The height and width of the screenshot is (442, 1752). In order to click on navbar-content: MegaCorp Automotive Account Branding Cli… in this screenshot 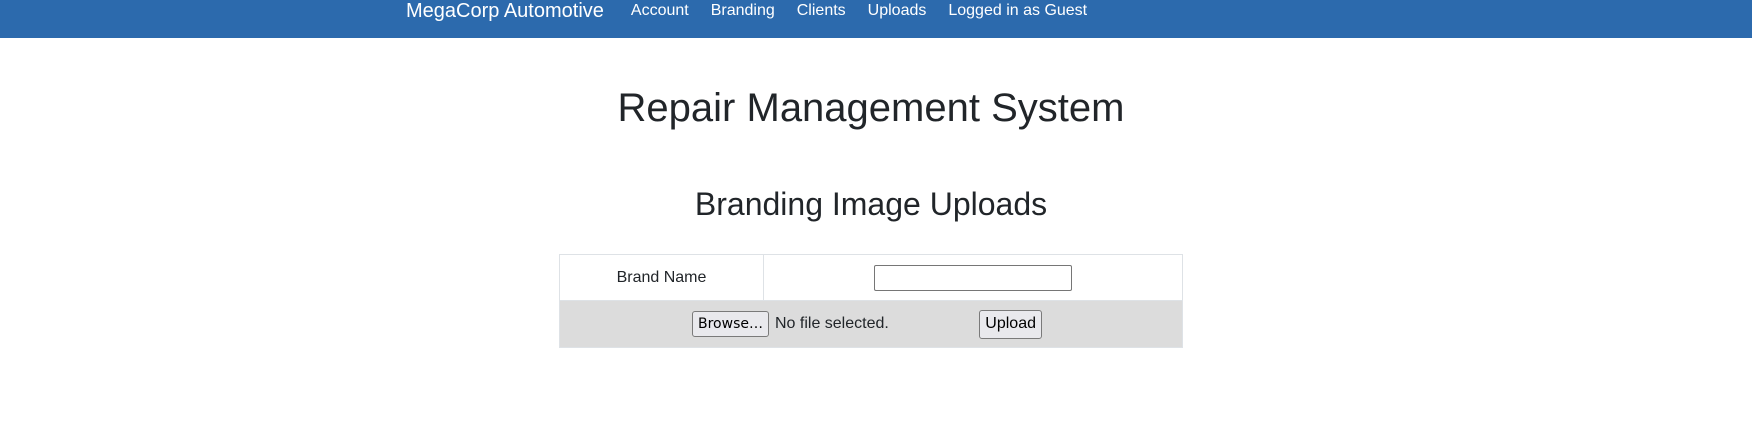, I will do `click(757, 11)`.